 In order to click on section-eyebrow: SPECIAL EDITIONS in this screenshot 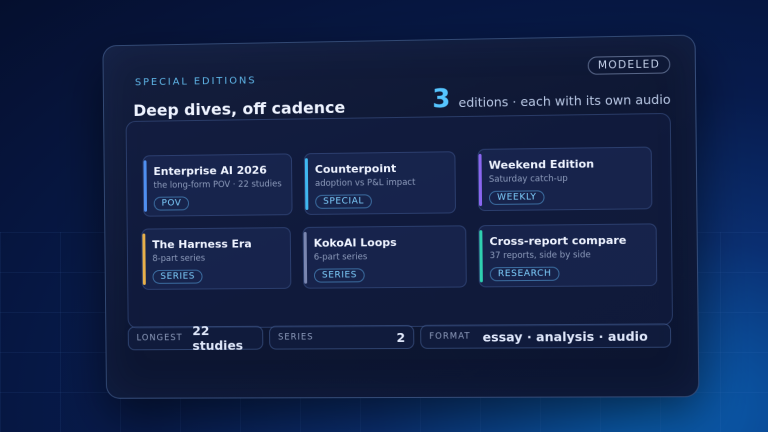, I will do `click(195, 82)`.